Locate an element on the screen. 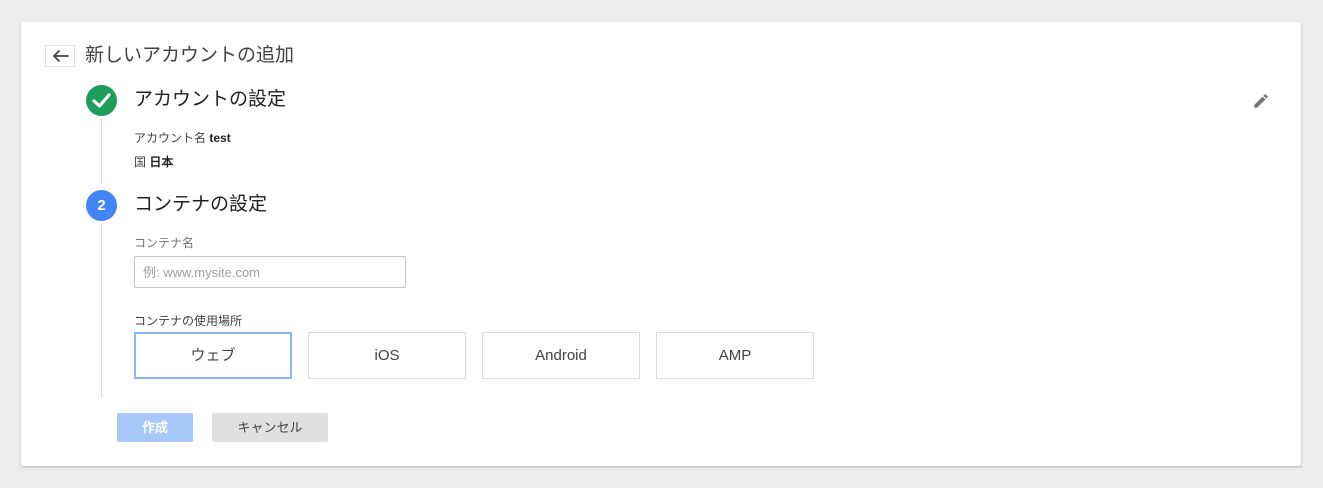 Image resolution: width=1323 pixels, height=488 pixels. back-button is located at coordinates (60, 56).